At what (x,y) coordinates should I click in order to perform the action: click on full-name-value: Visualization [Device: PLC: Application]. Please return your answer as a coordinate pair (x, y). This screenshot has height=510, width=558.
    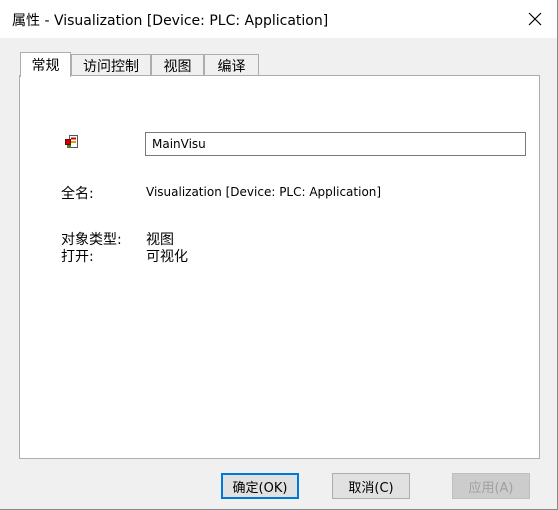
    Looking at the image, I should click on (264, 192).